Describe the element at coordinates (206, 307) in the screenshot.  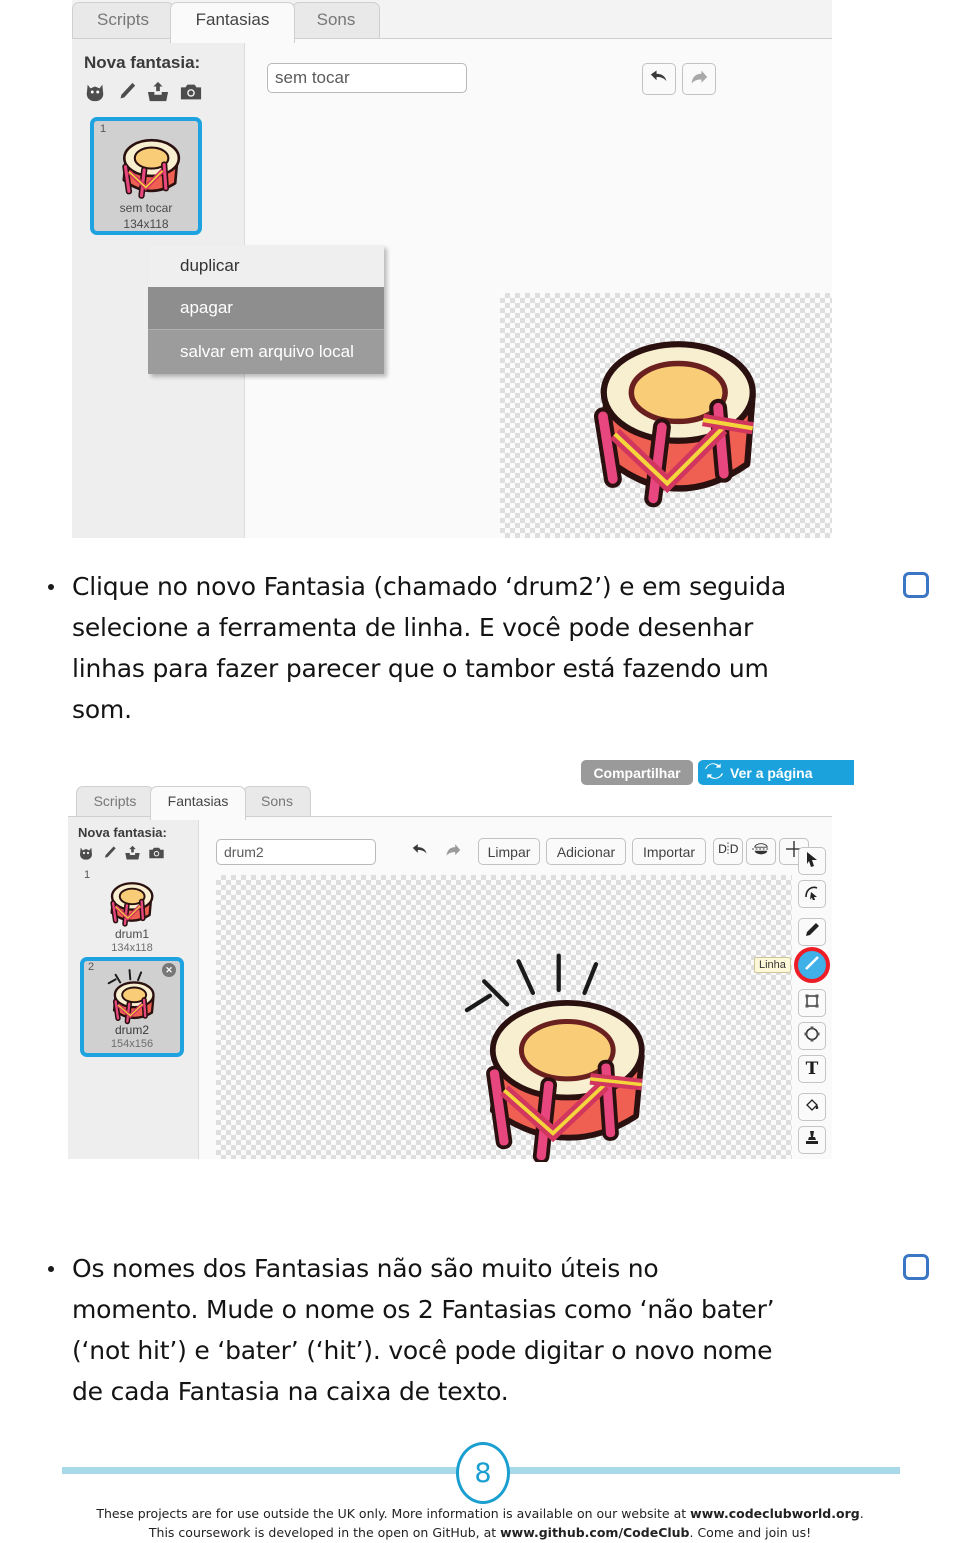
I see `context-item-label: apagar` at that location.